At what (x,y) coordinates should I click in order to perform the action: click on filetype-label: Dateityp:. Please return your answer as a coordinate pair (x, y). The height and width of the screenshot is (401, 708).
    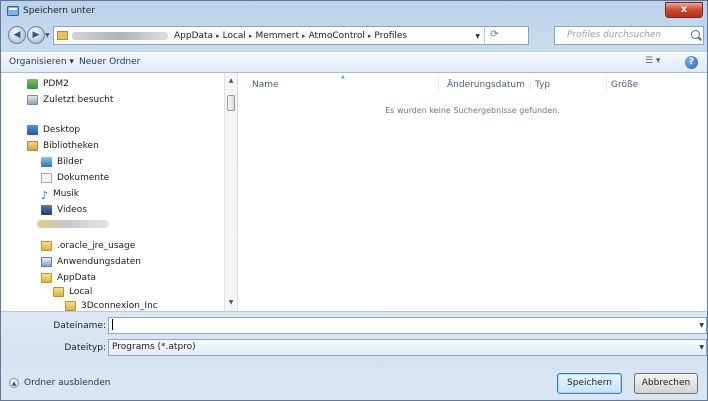
    Looking at the image, I should click on (85, 348).